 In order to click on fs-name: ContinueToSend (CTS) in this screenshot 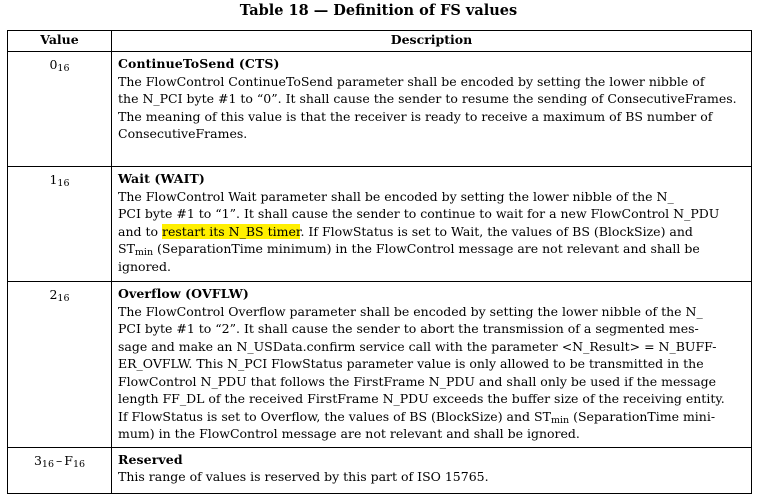, I will do `click(199, 63)`.